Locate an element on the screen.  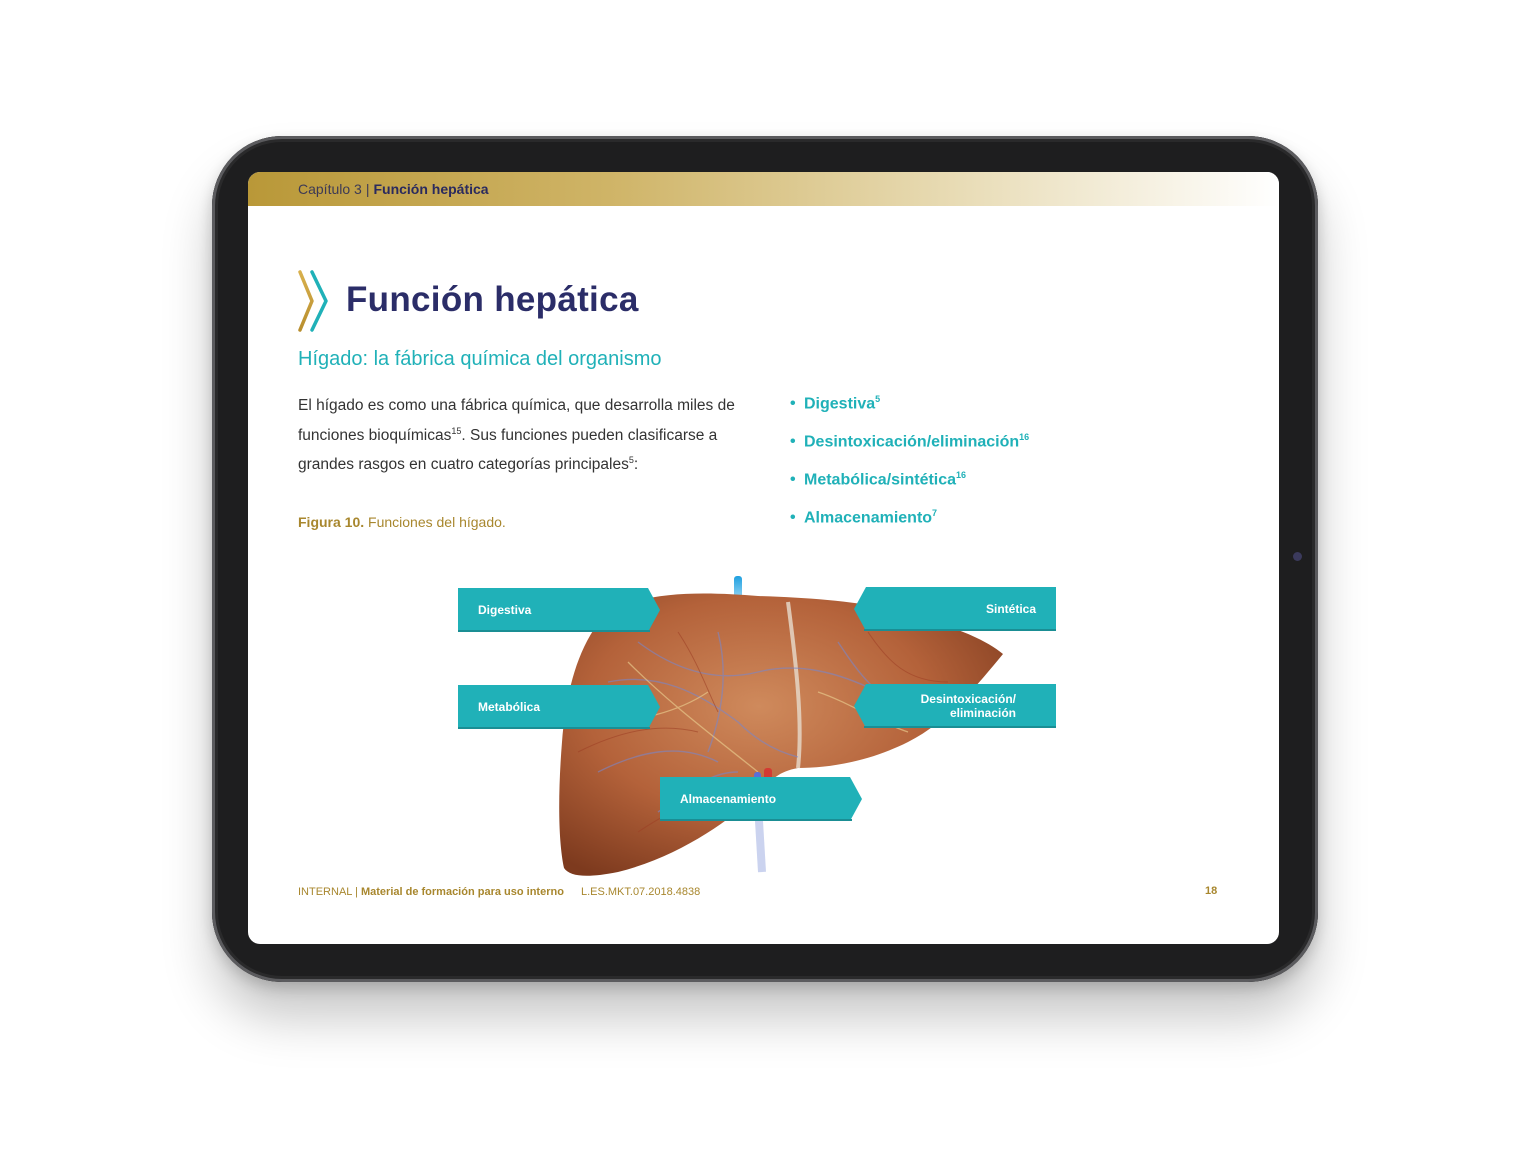
footer-internal: INTERNAL is located at coordinates (325, 892).